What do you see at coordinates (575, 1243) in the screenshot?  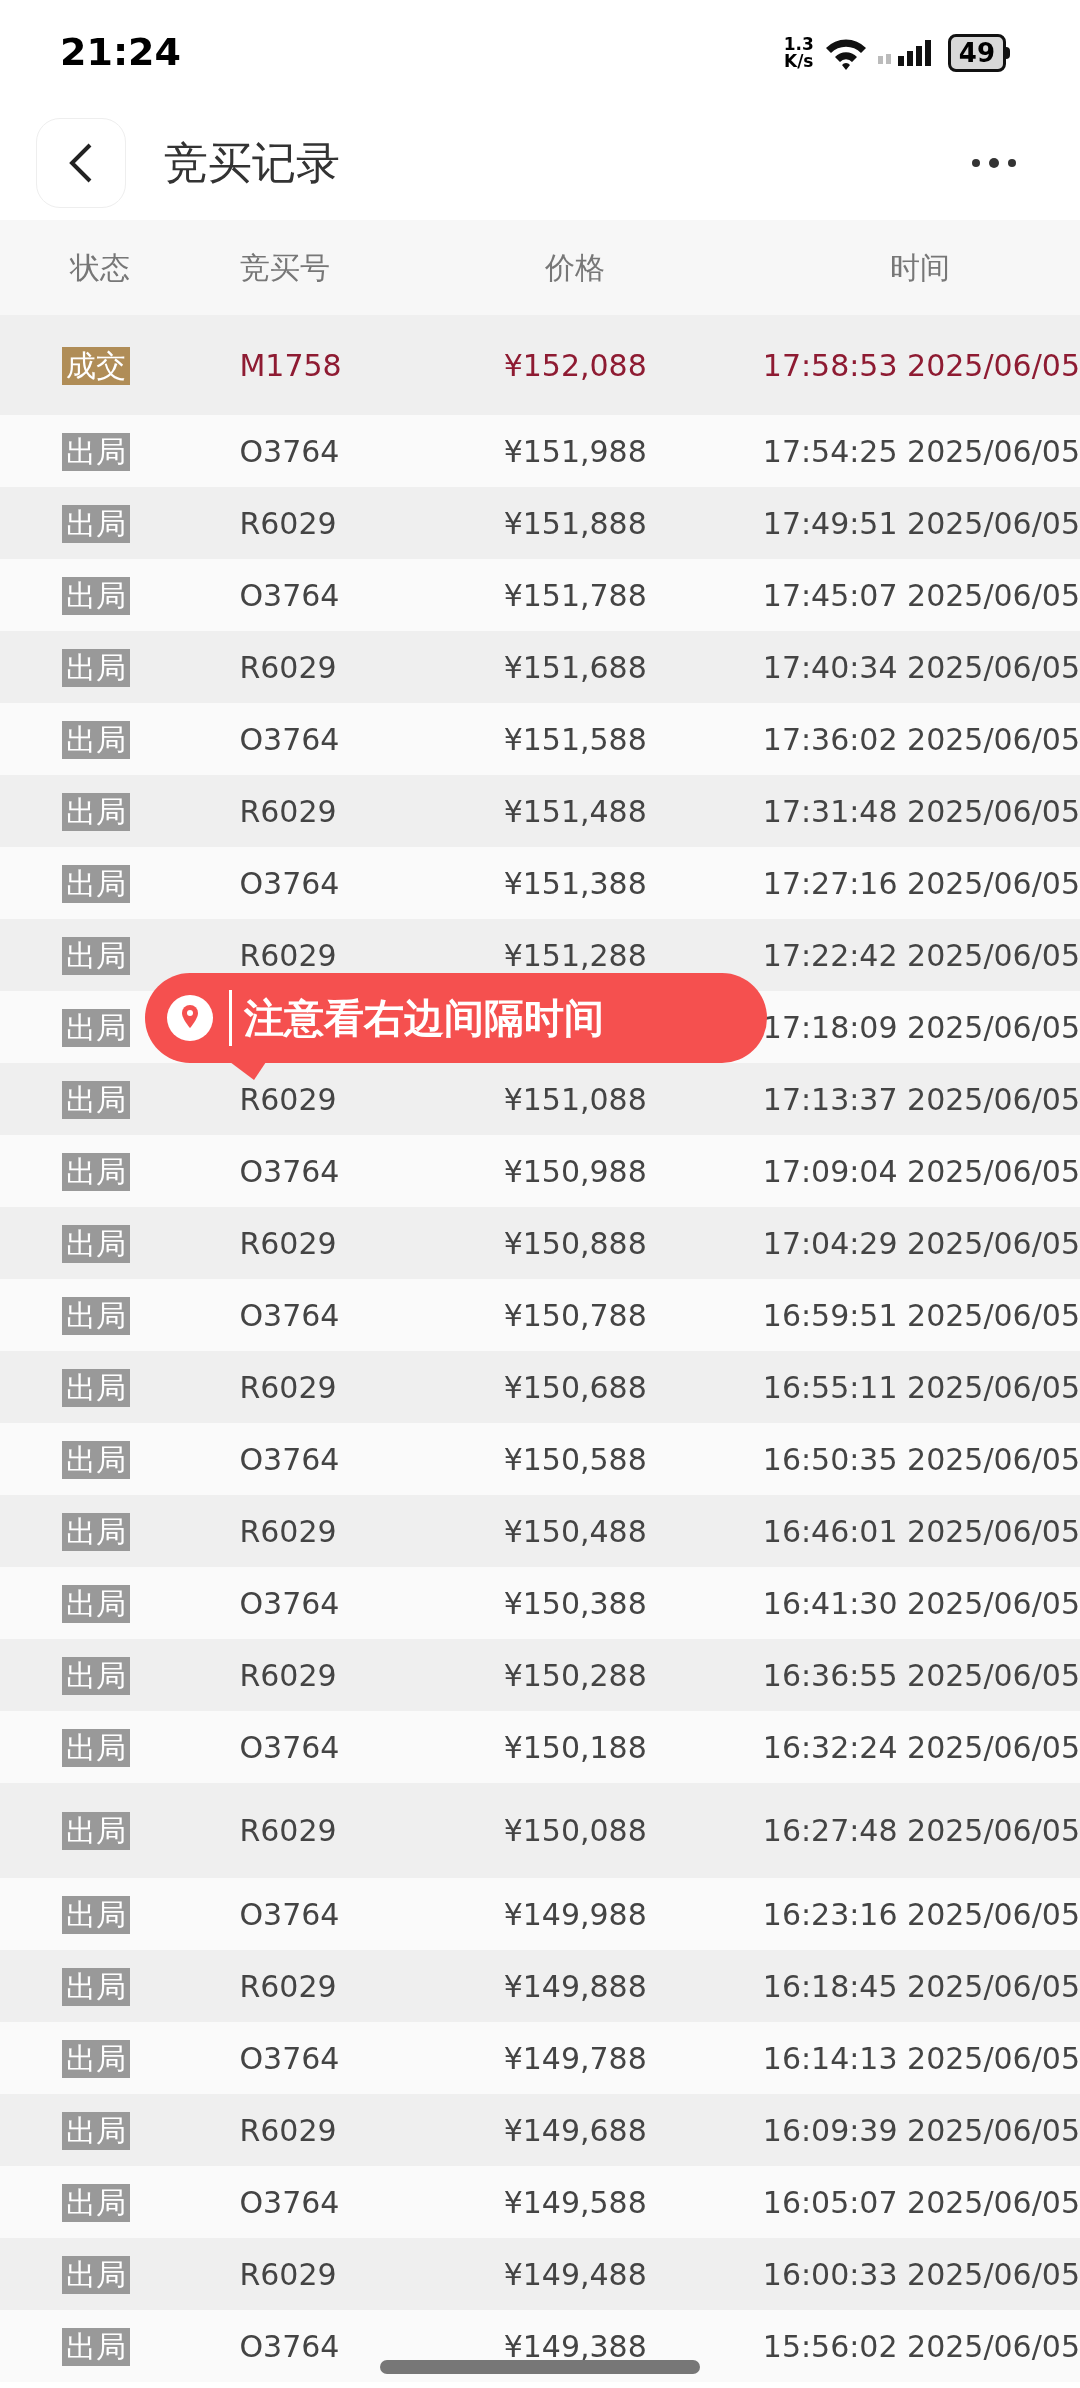 I see `price: ¥150,888` at bounding box center [575, 1243].